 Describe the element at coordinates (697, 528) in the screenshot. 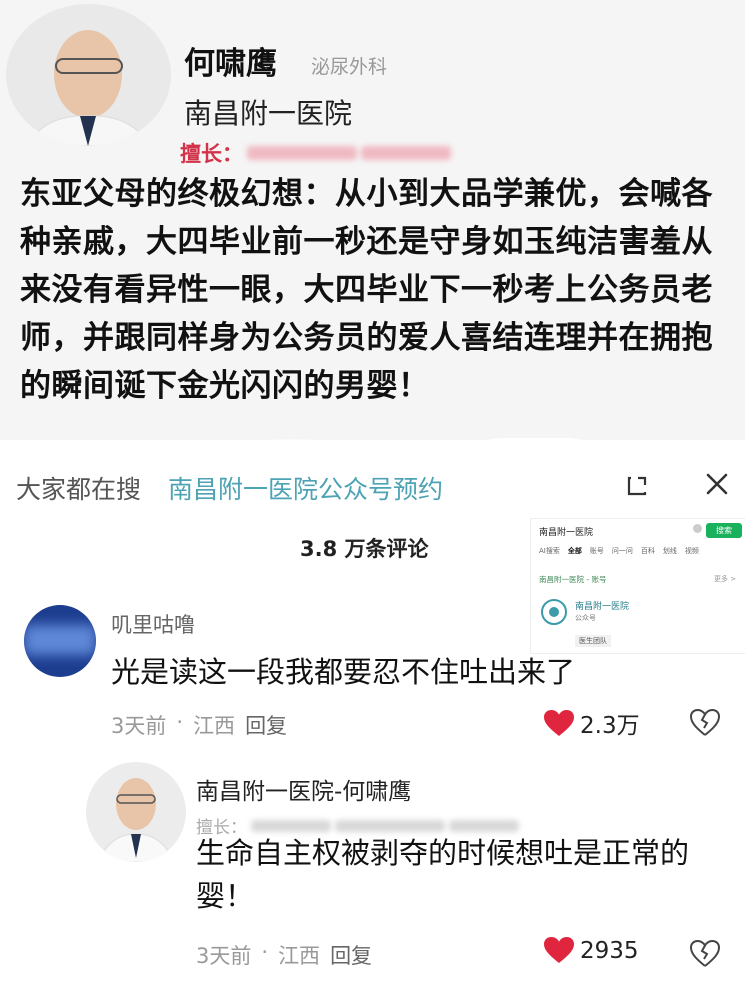

I see `clear-icon` at that location.